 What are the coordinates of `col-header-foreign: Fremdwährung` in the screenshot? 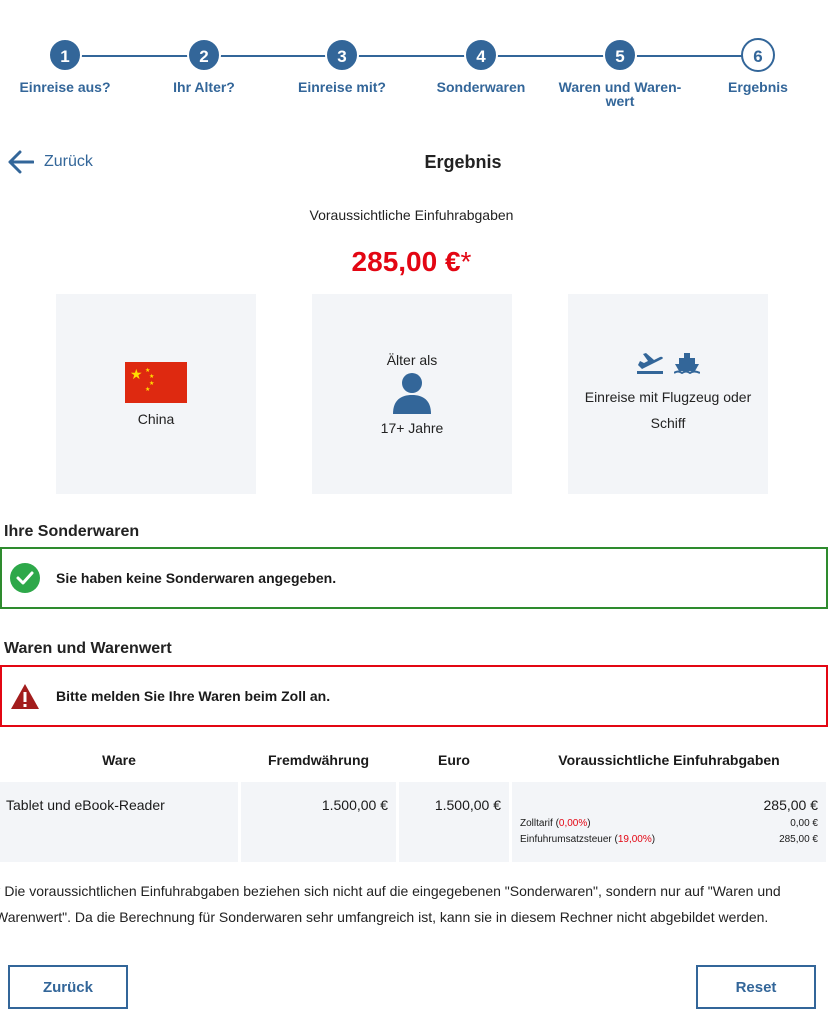 It's located at (318, 760).